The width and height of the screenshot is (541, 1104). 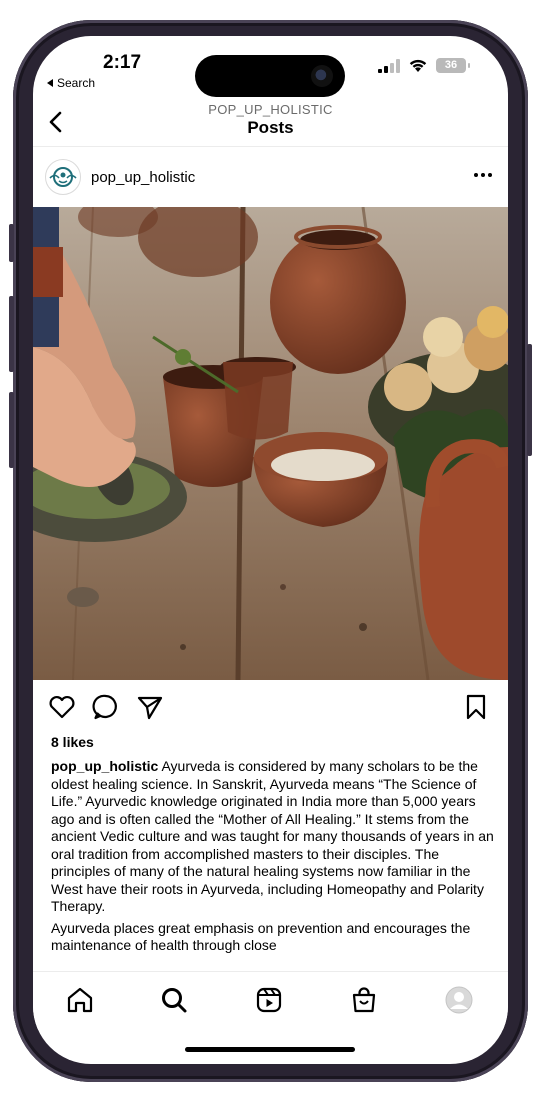 I want to click on search-icon, so click(x=174, y=1000).